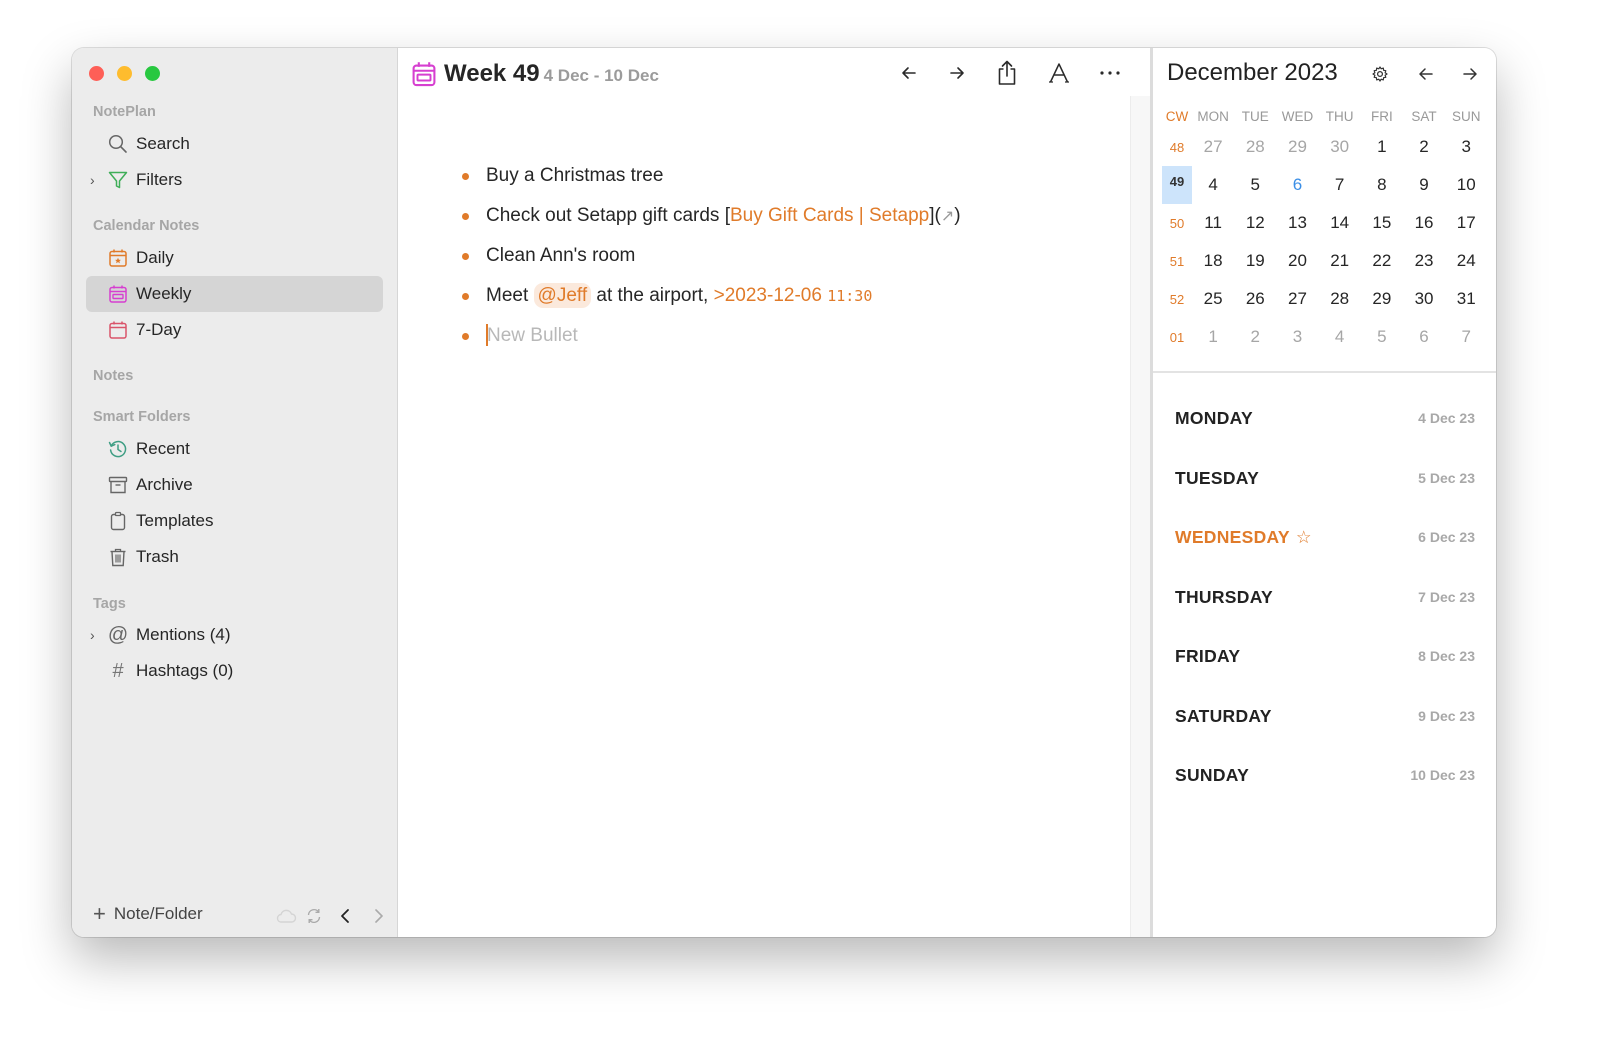 The width and height of the screenshot is (1600, 1053). Describe the element at coordinates (532, 335) in the screenshot. I see `new-bullet-input: New Bullet` at that location.